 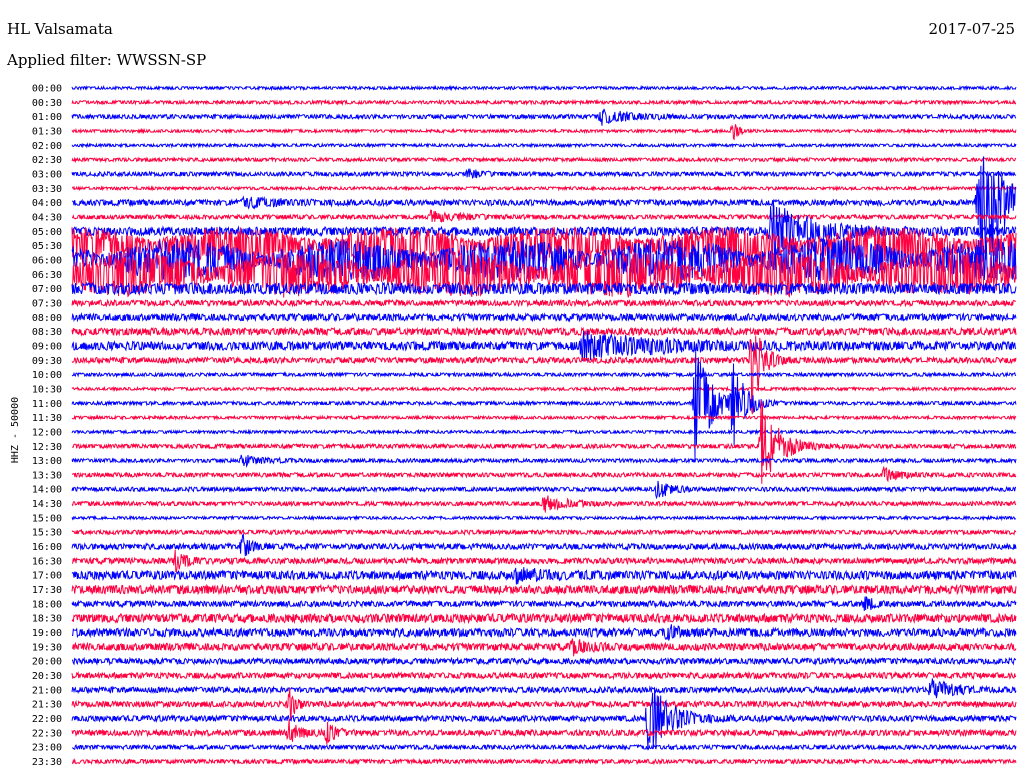 What do you see at coordinates (47, 117) in the screenshot?
I see `time-tick-label: 01:00` at bounding box center [47, 117].